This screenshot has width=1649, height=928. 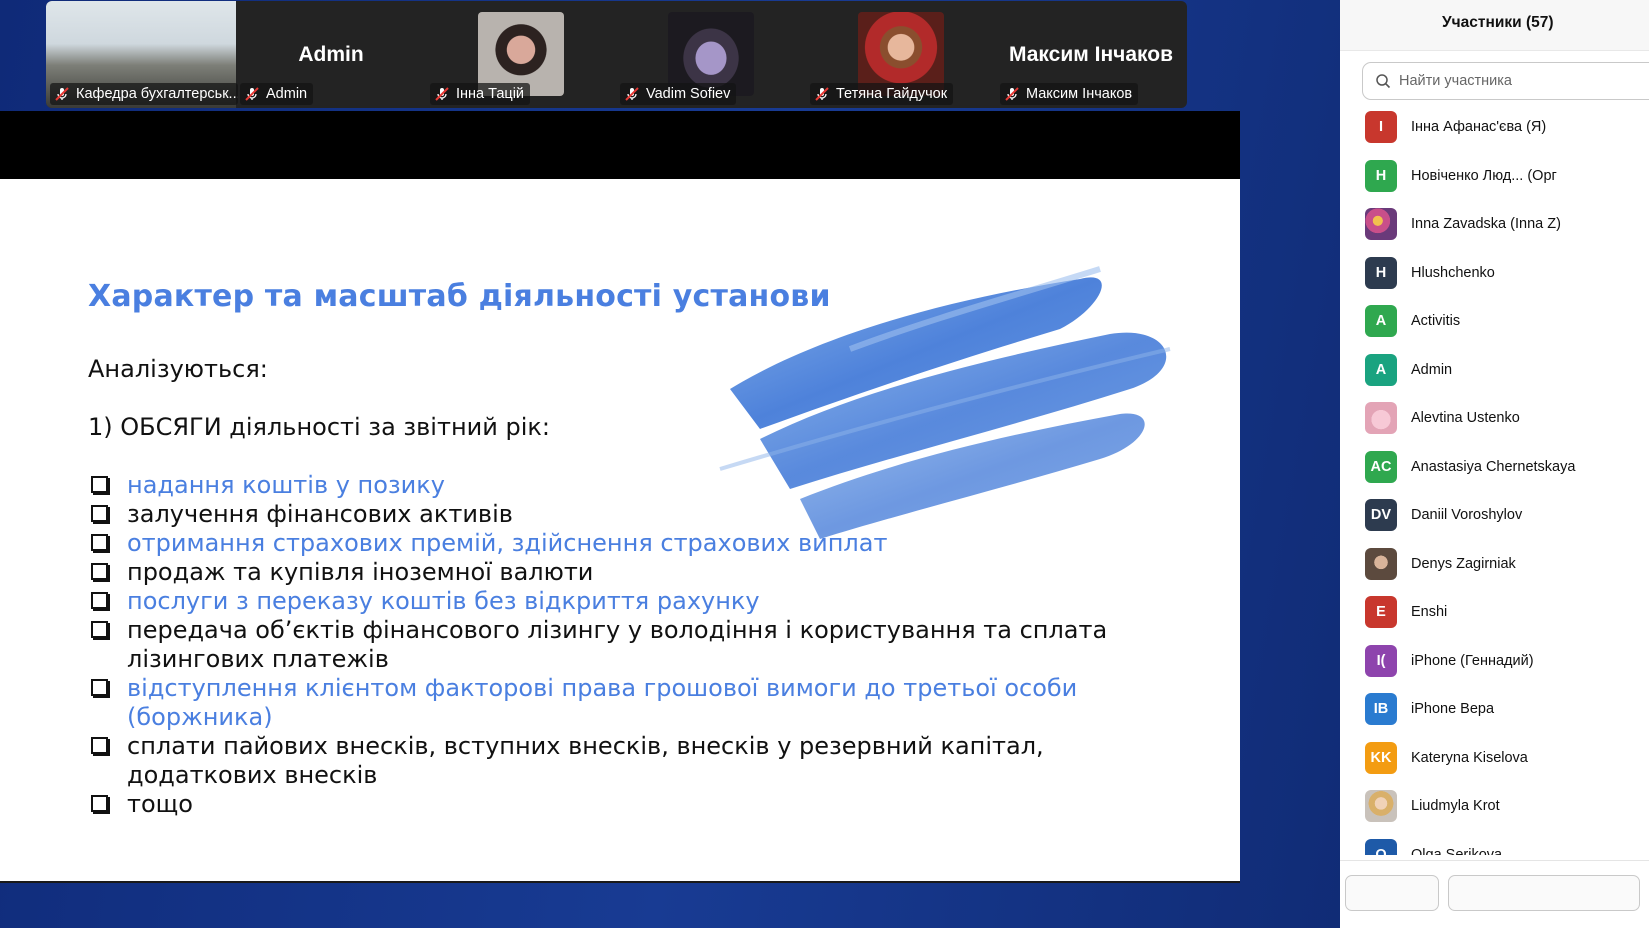 I want to click on participant-name: Hlushchenko, so click(x=1453, y=272).